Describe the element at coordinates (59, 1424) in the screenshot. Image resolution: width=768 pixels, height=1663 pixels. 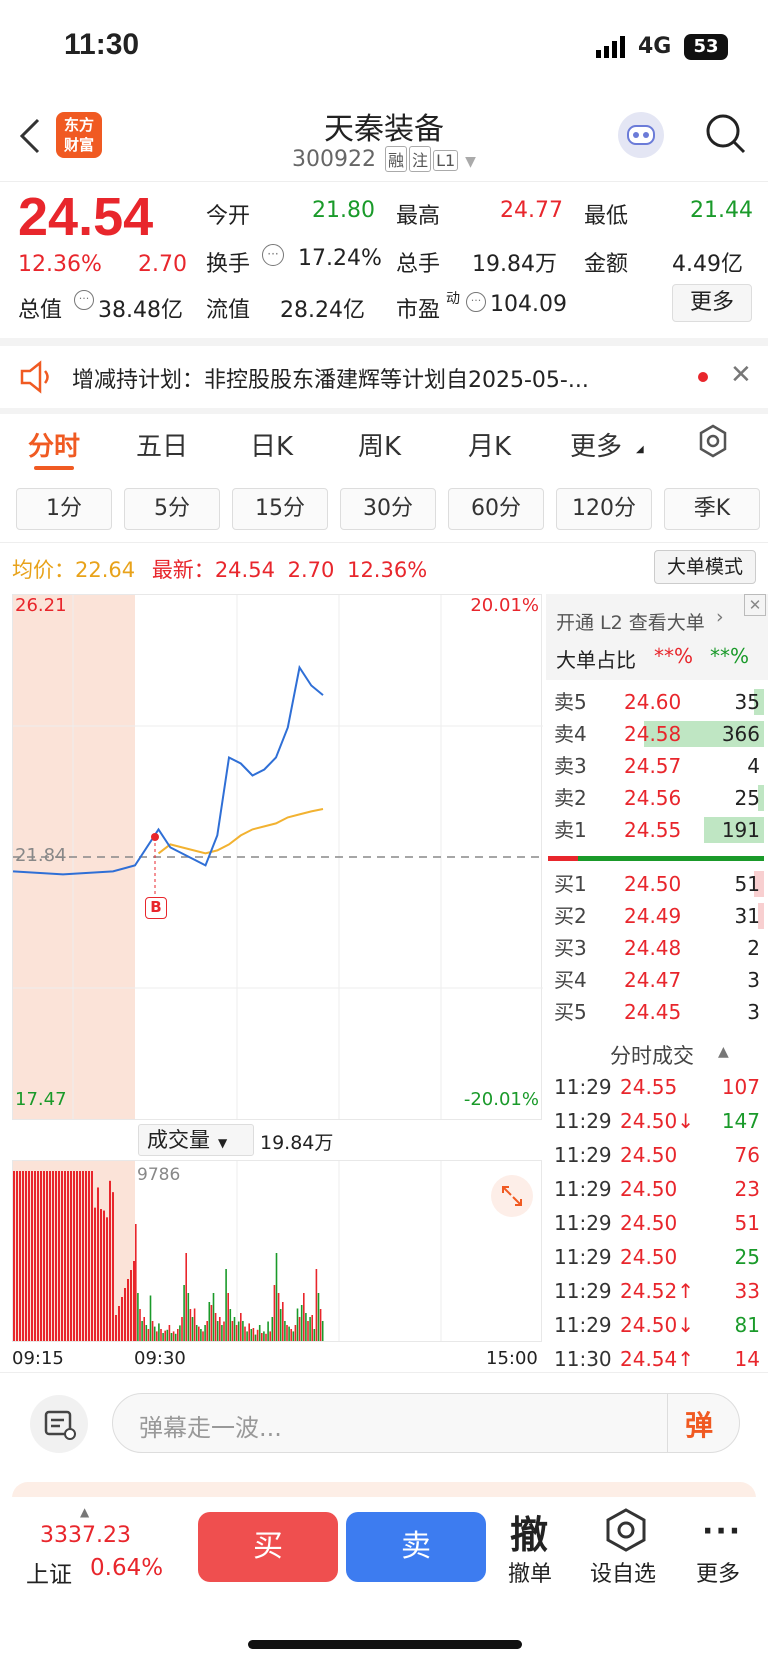
I see `danmaku-settings-icon` at that location.